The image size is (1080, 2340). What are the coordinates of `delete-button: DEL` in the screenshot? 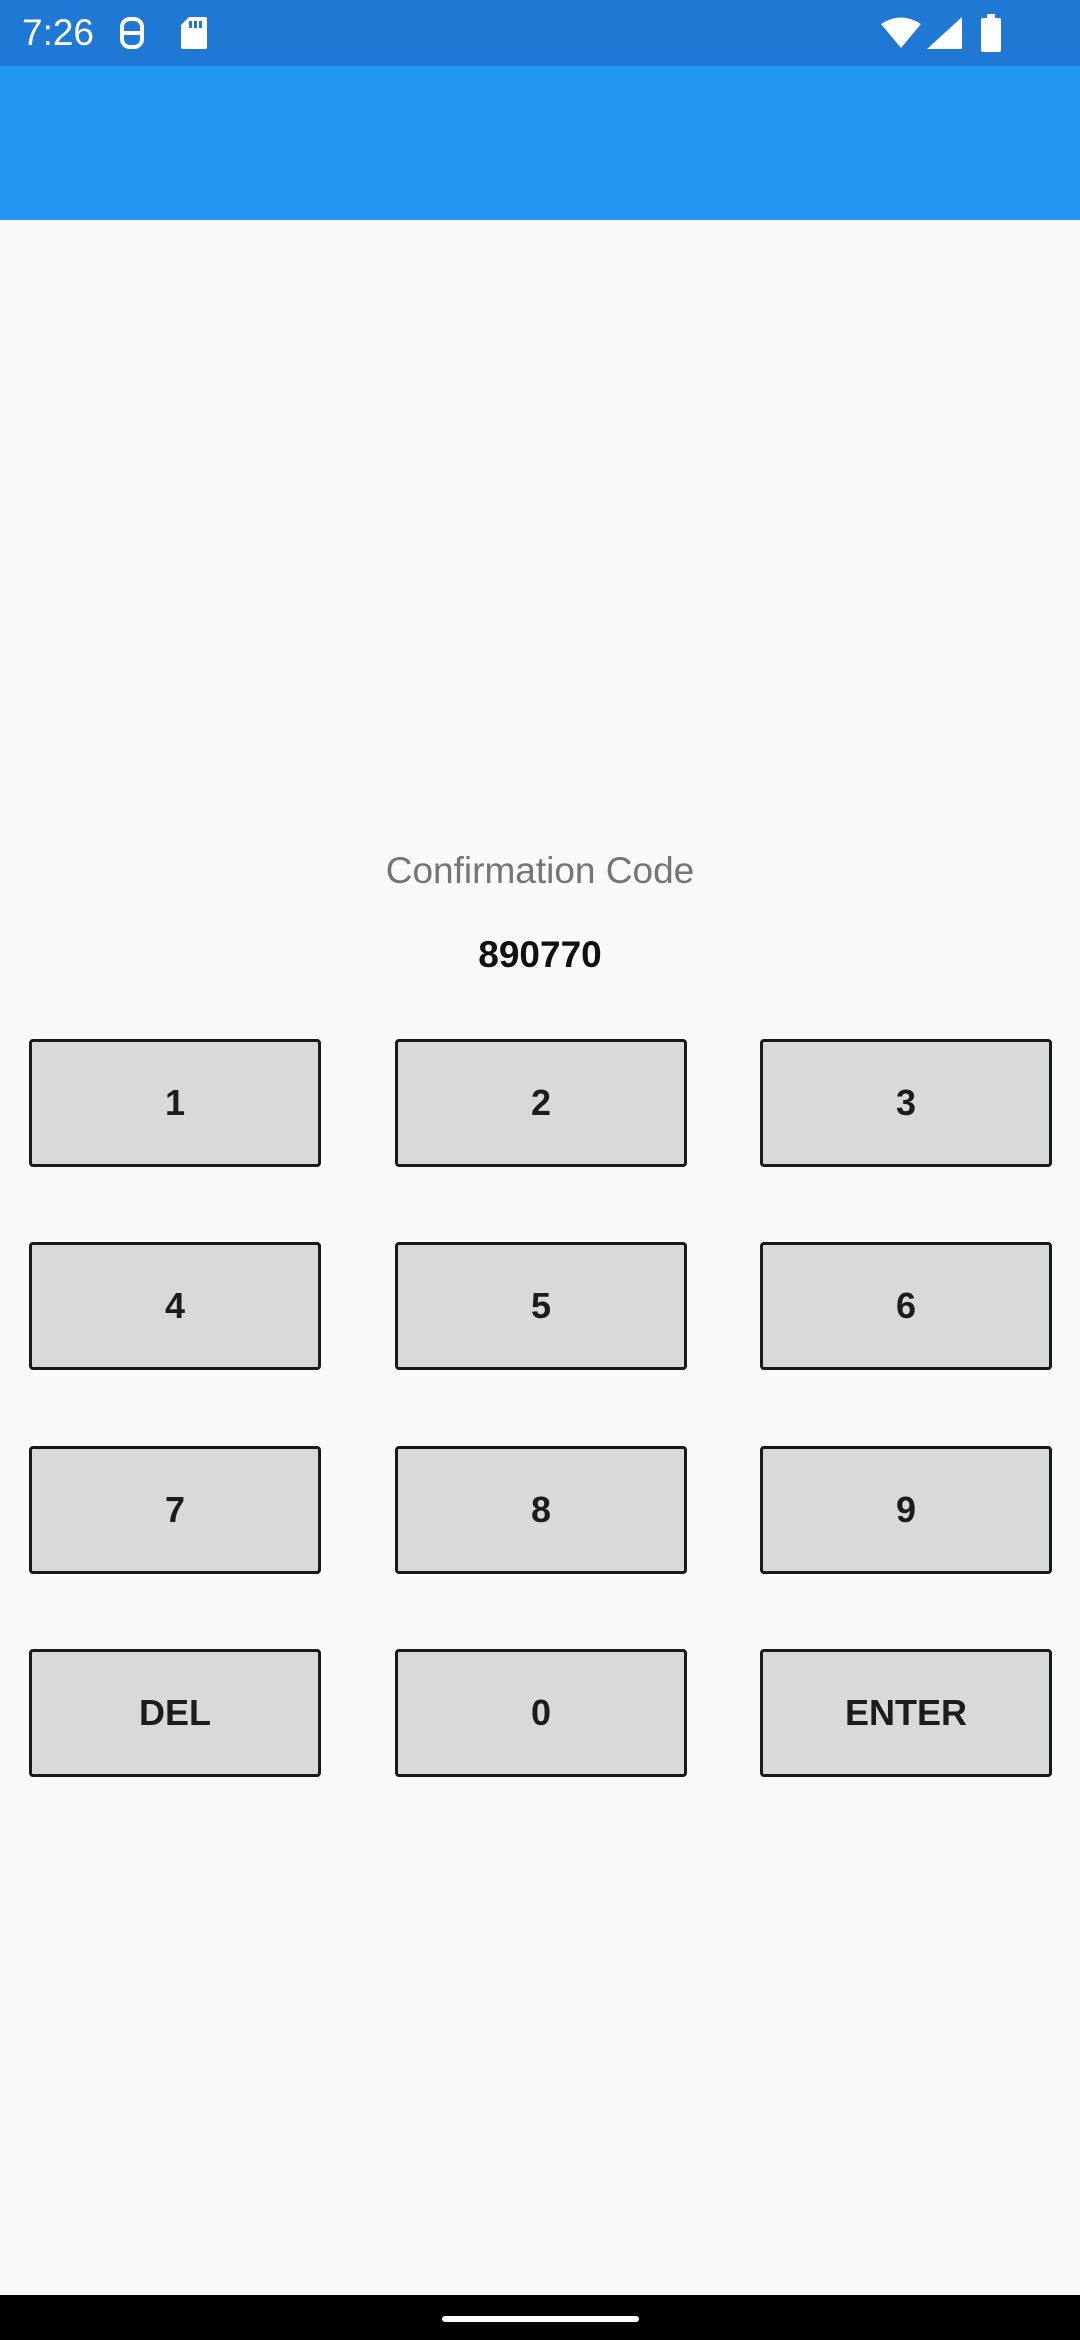 It's located at (175, 1713).